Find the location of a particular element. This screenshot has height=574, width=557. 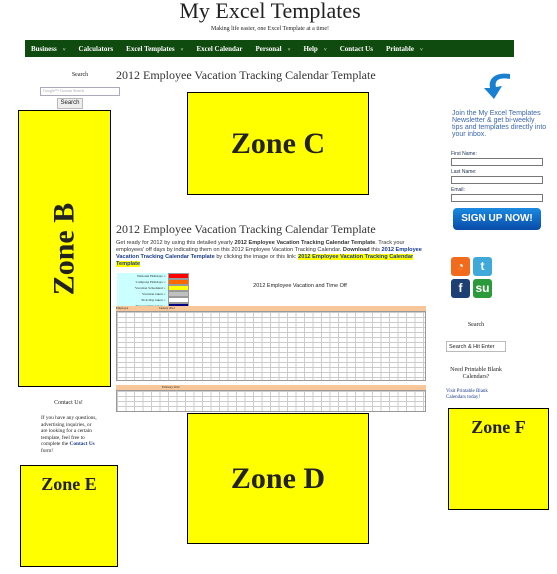

nav-label: Excel Calendar is located at coordinates (219, 48).